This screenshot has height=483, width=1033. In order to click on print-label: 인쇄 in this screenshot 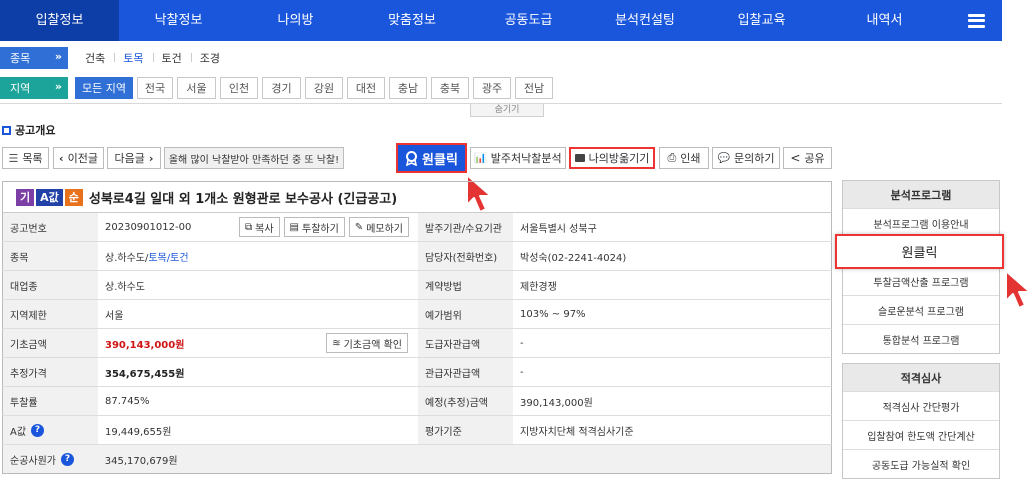, I will do `click(690, 158)`.